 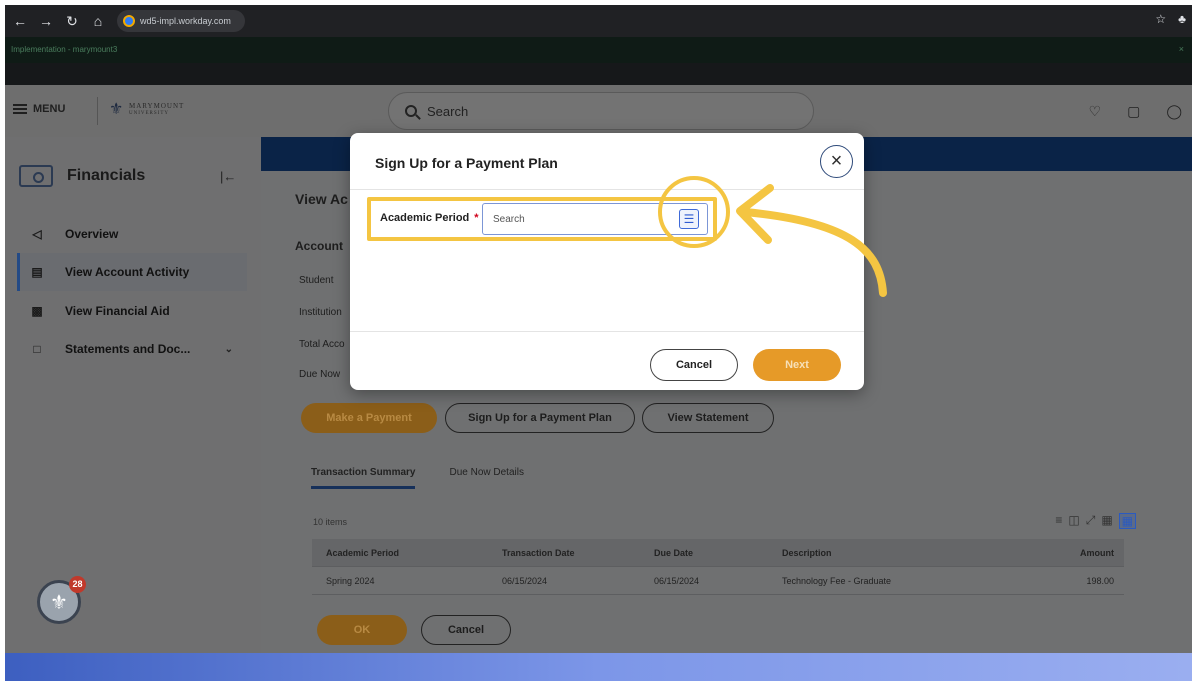 I want to click on list-icon: ☰, so click(x=689, y=219).